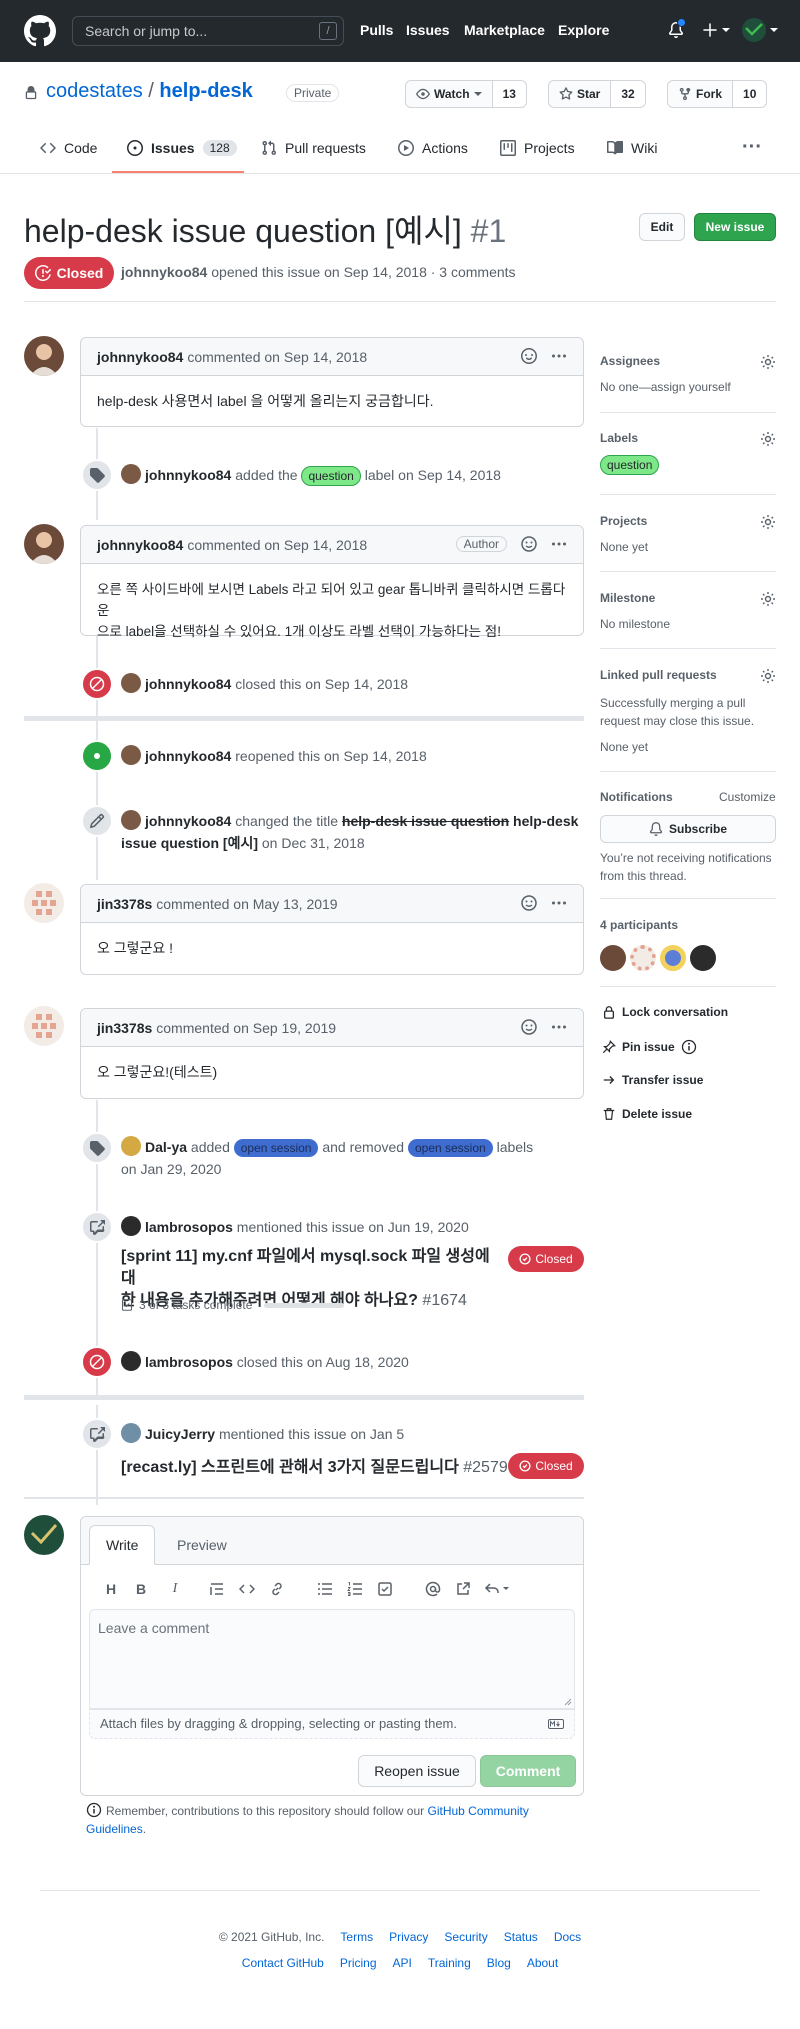  I want to click on tab-write: Write, so click(122, 1545).